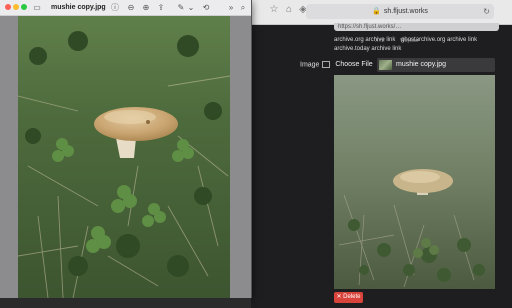  I want to click on preview-titlebar: ▭ mushie copy.jpg ⓘ ⊖ ⊕ ⇪ ✎ ⌄ ⟲ » ⌕, so click(125, 8).